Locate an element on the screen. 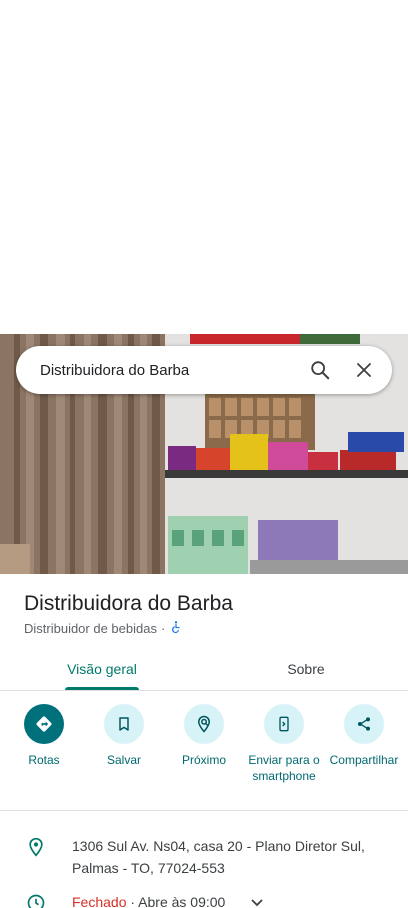 The width and height of the screenshot is (408, 908). place-title: Distribuidora do Barba is located at coordinates (128, 603).